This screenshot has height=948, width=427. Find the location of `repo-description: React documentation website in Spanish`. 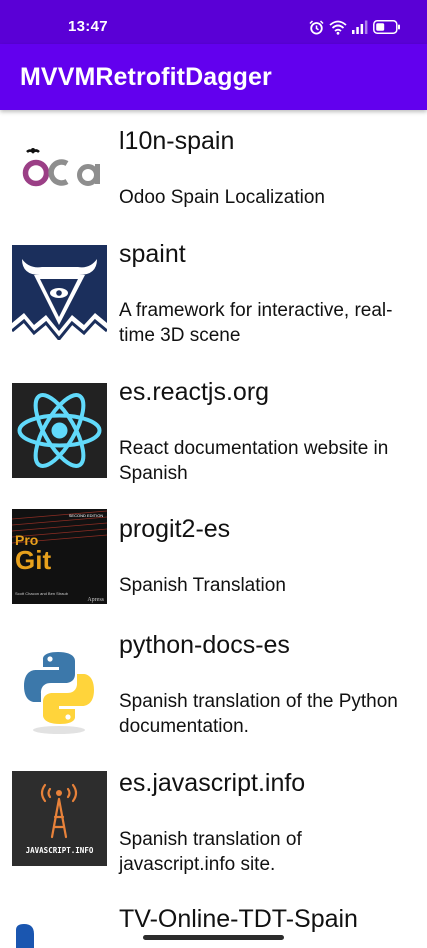

repo-description: React documentation website in Spanish is located at coordinates (254, 461).